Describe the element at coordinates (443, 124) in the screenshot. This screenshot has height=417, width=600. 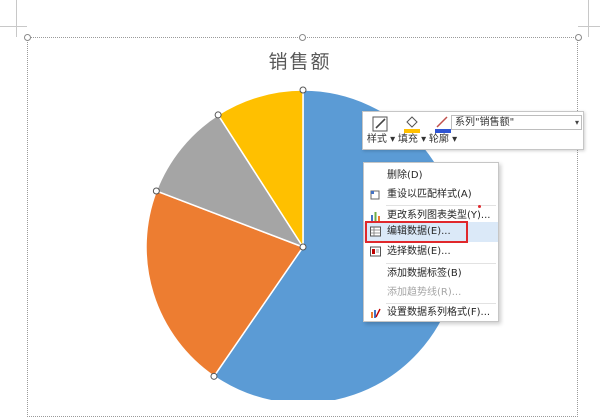
I see `outline-pen-icon` at that location.